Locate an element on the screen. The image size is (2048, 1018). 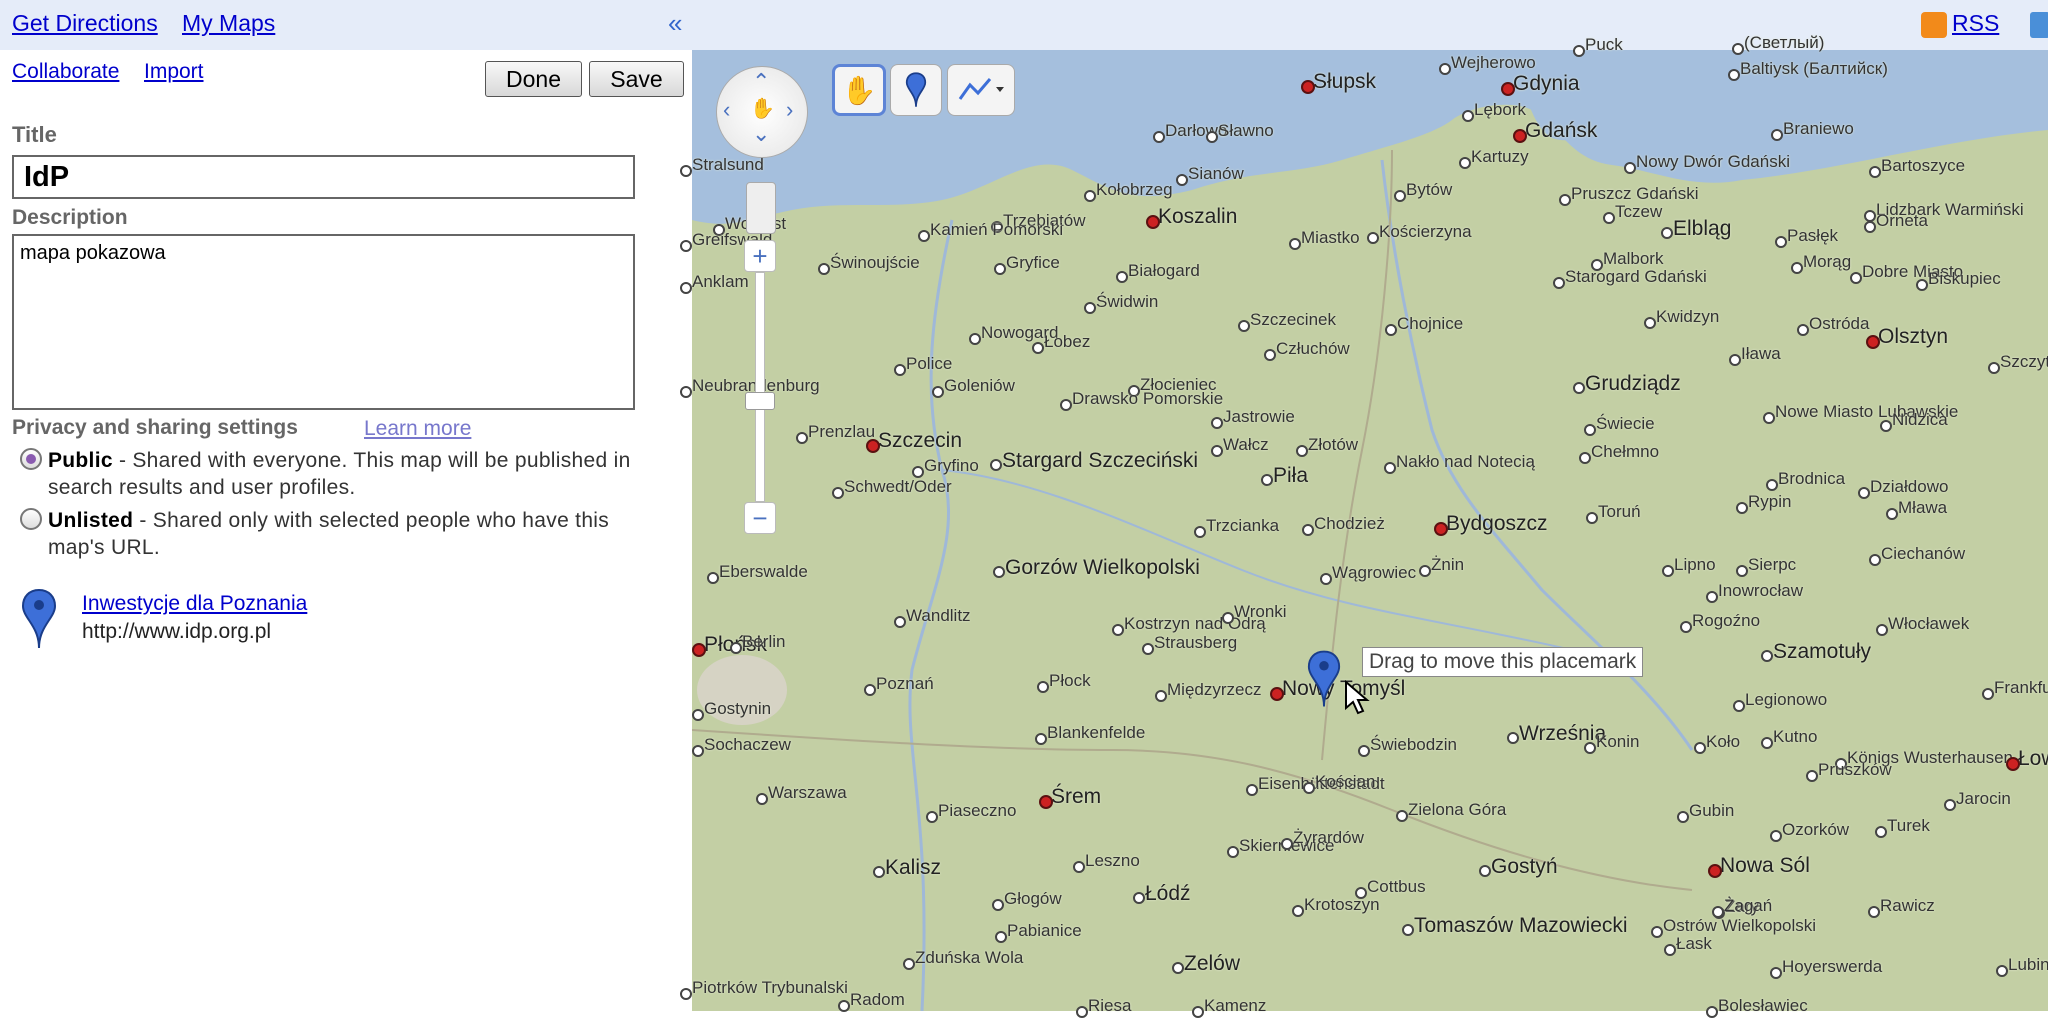
map-city-label: Białogard is located at coordinates (1164, 270).